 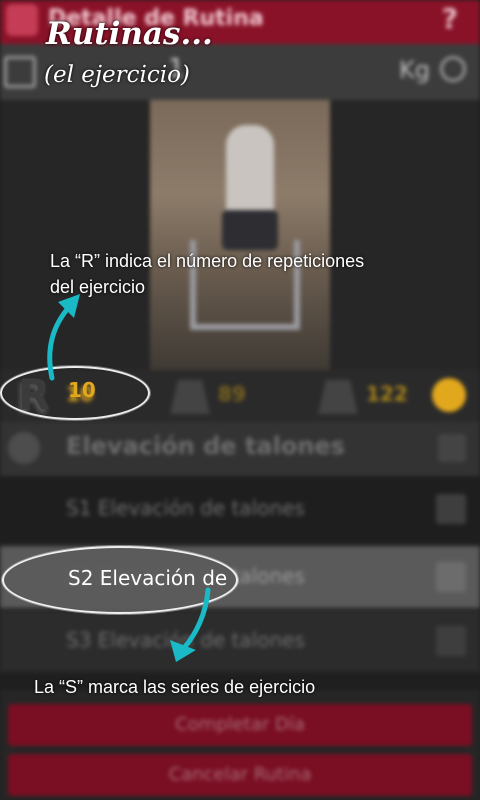 I want to click on arrow-to-reps-icon, so click(x=60, y=342).